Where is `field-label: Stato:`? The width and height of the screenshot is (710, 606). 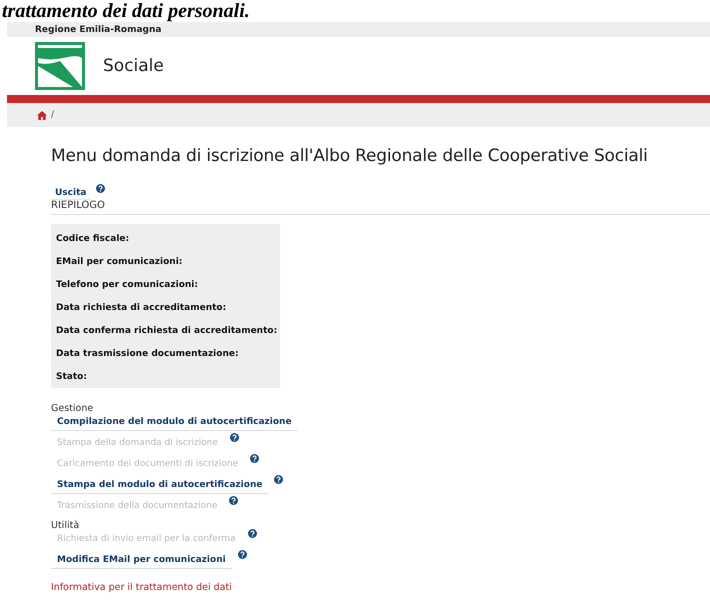 field-label: Stato: is located at coordinates (71, 377).